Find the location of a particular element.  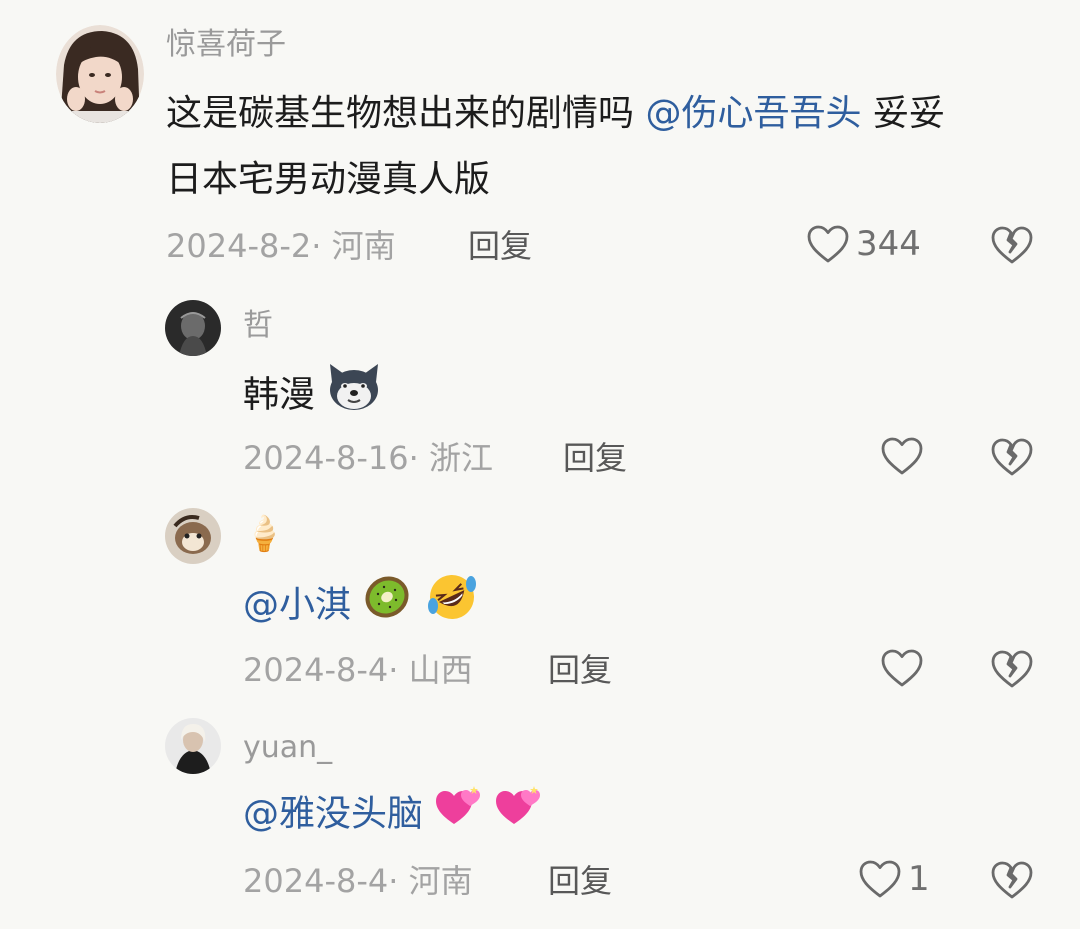

like-count: 1 is located at coordinates (919, 879).